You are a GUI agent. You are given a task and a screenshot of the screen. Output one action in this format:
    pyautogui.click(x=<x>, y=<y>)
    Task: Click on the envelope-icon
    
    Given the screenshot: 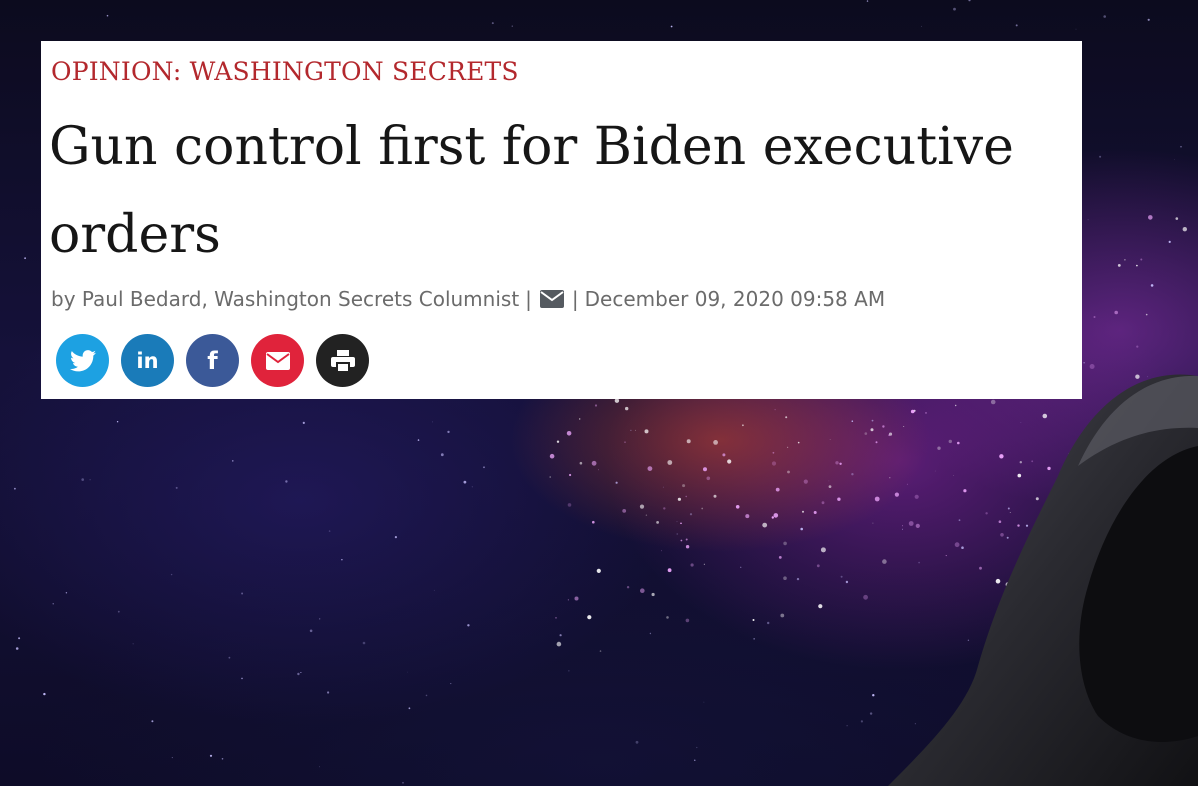 What is the action you would take?
    pyautogui.click(x=277, y=360)
    